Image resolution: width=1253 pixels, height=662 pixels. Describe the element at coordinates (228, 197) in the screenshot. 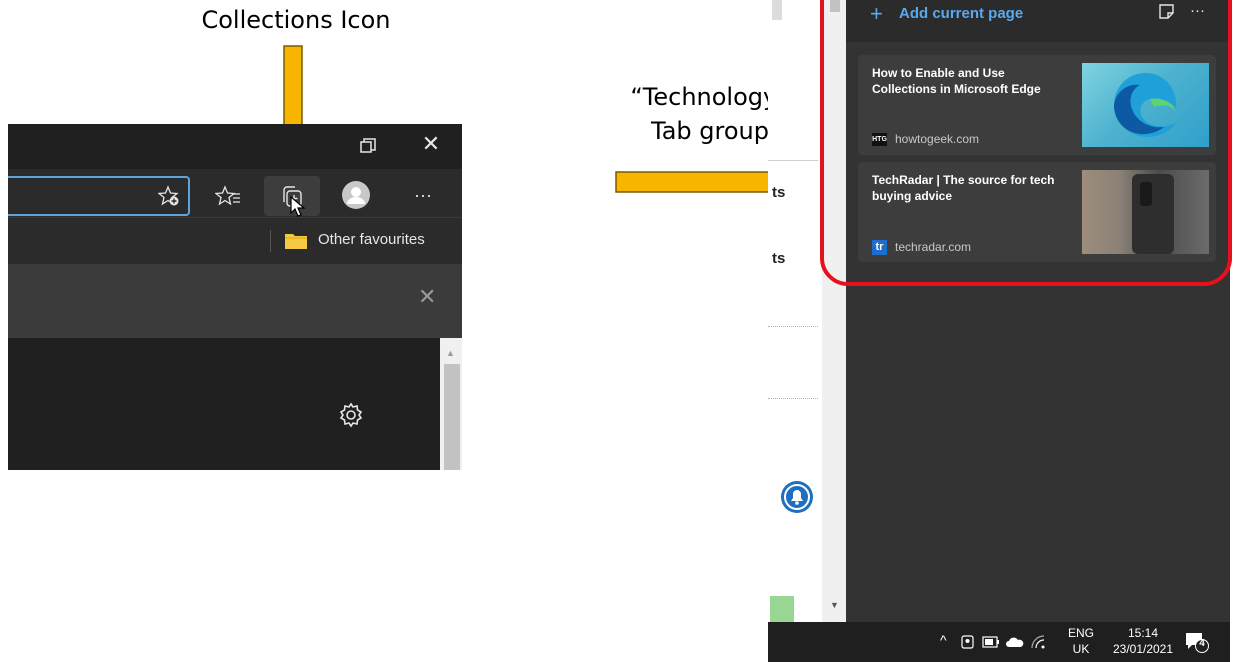

I see `favorites-icon` at that location.